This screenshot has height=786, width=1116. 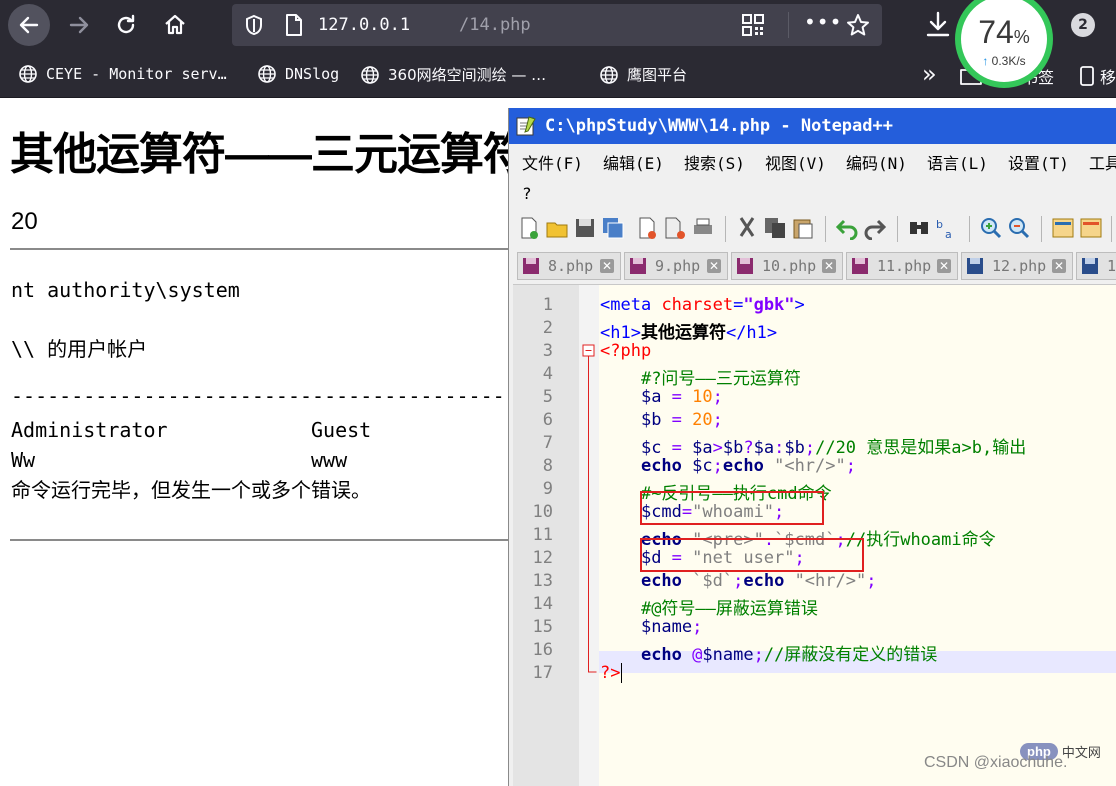 What do you see at coordinates (1091, 228) in the screenshot?
I see `sync-horizontal-icon` at bounding box center [1091, 228].